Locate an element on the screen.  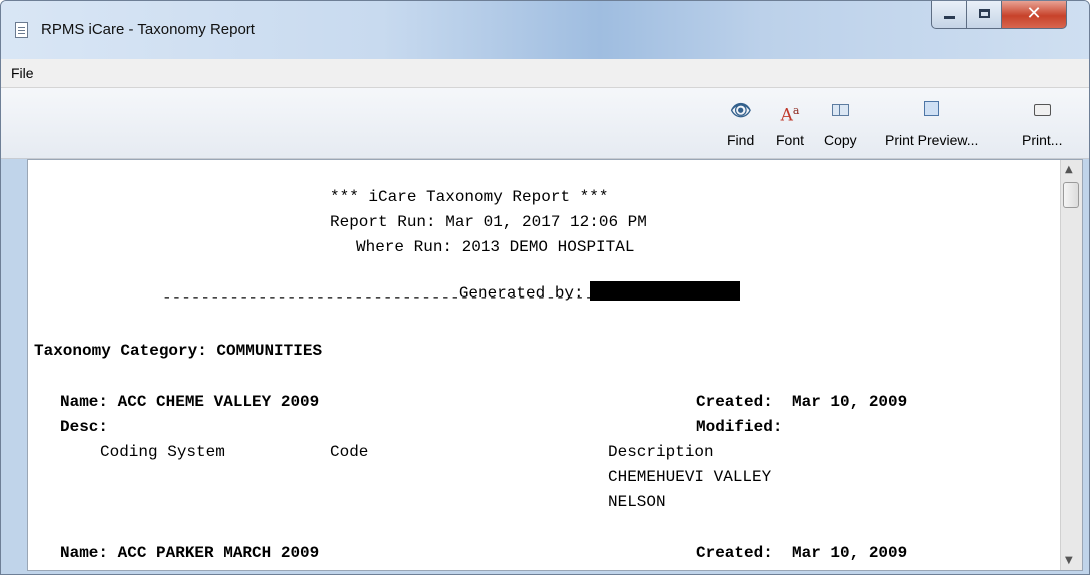
entry-desc: Desc: is located at coordinates (84, 427).